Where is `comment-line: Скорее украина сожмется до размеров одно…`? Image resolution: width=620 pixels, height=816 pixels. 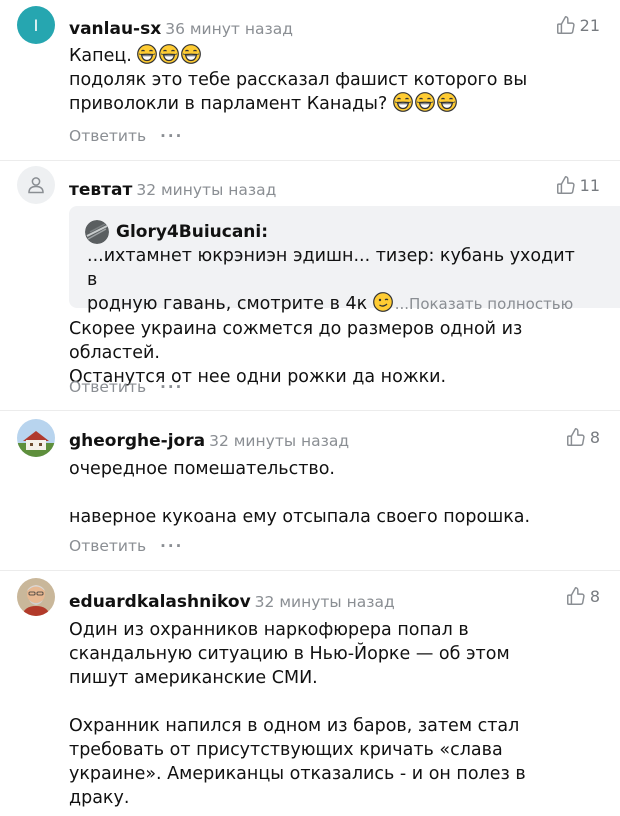
comment-line: Скорее украина сожмется до размеров одно… is located at coordinates (296, 341).